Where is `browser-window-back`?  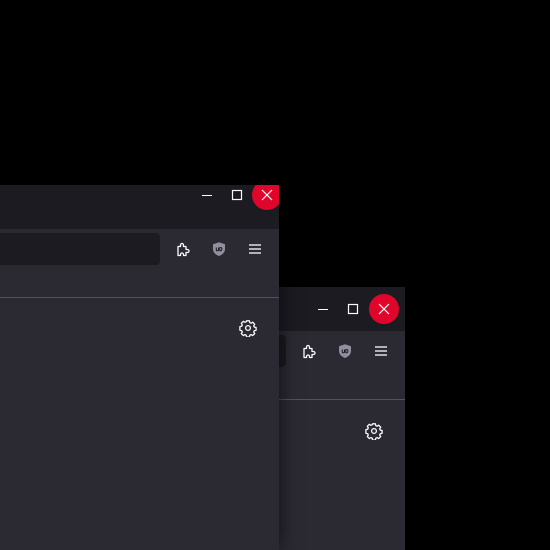 browser-window-back is located at coordinates (333, 418).